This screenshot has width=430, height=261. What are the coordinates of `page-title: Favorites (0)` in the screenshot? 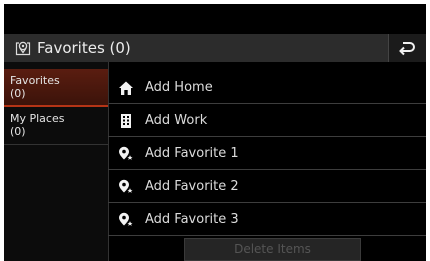 It's located at (84, 48).